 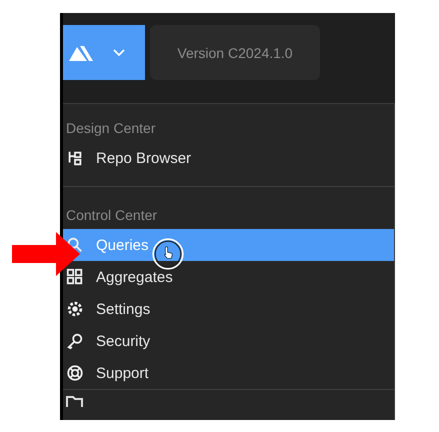 What do you see at coordinates (119, 52) in the screenshot?
I see `chevron-icon` at bounding box center [119, 52].